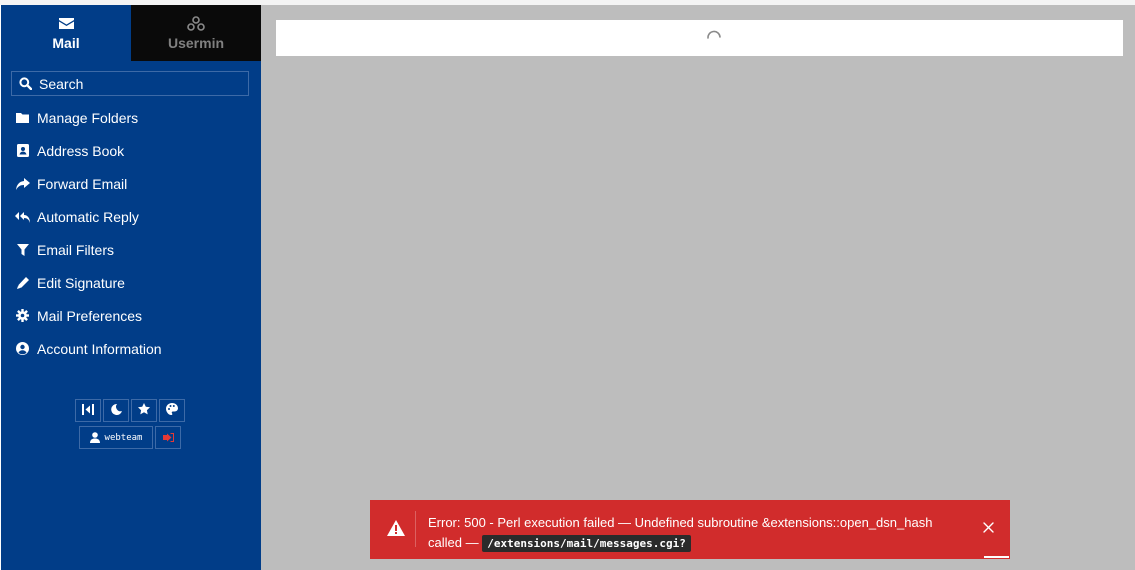  Describe the element at coordinates (22, 249) in the screenshot. I see `filter-icon` at that location.